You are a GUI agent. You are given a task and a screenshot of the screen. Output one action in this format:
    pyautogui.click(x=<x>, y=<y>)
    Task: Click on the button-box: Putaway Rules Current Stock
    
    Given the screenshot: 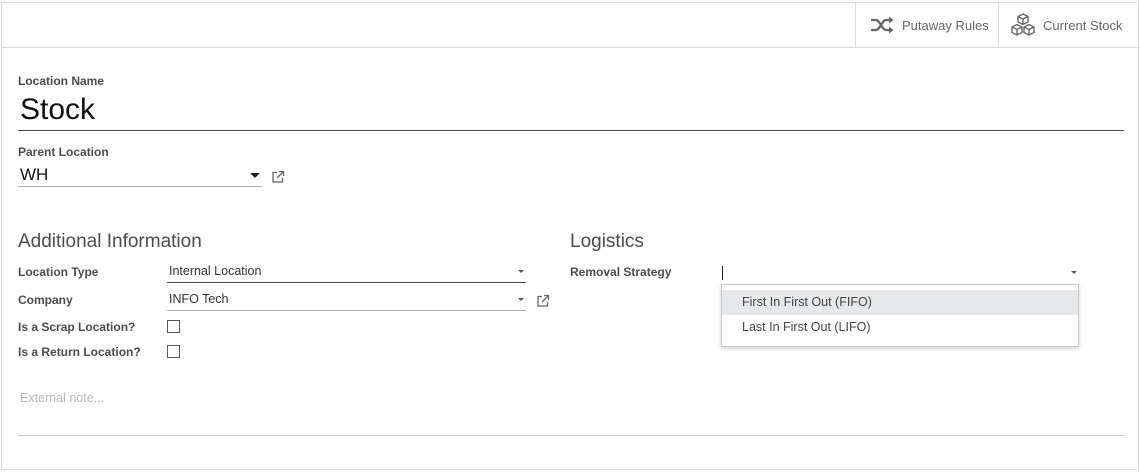 What is the action you would take?
    pyautogui.click(x=571, y=25)
    